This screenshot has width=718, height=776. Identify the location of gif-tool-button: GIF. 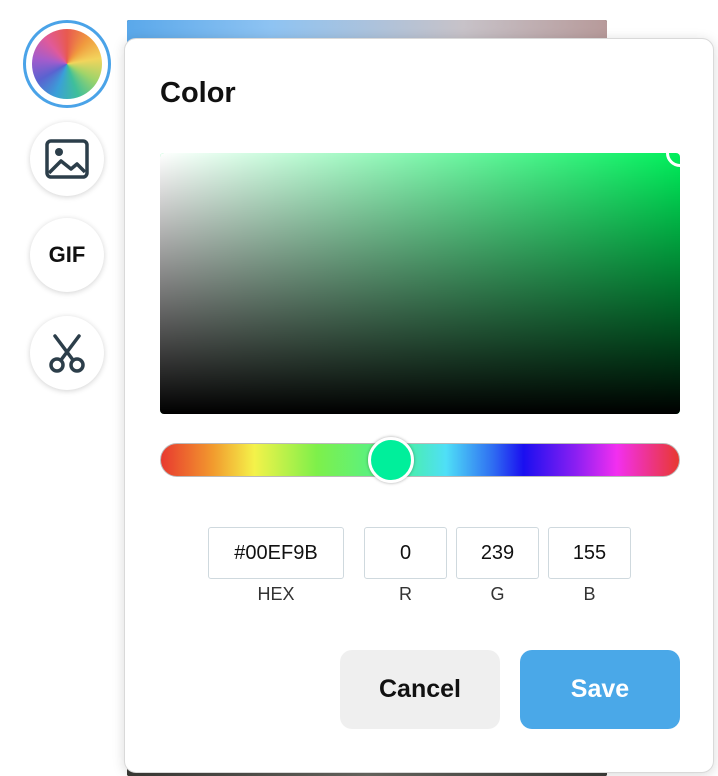
(67, 255).